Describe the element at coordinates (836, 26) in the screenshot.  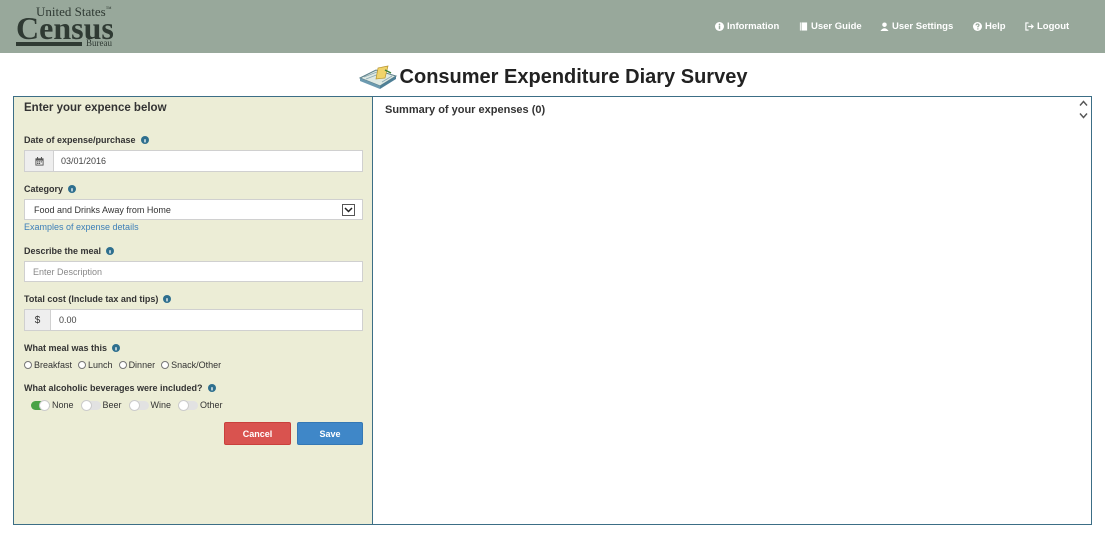
I see `nav-user-guide-label: User Guide` at that location.